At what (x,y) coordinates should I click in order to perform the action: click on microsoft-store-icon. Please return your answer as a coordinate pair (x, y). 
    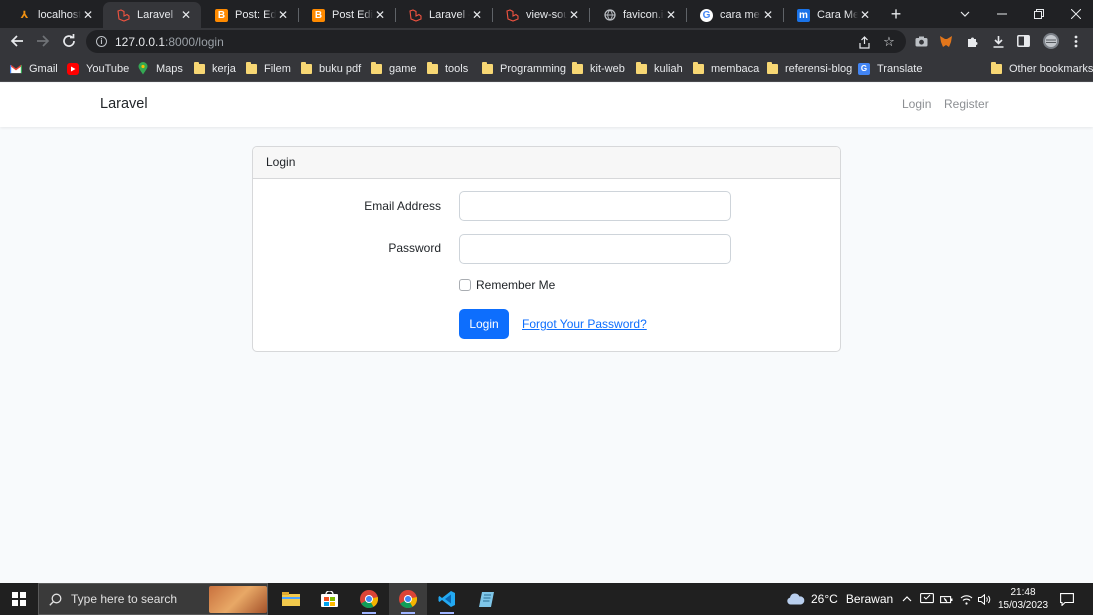
    Looking at the image, I should click on (329, 599).